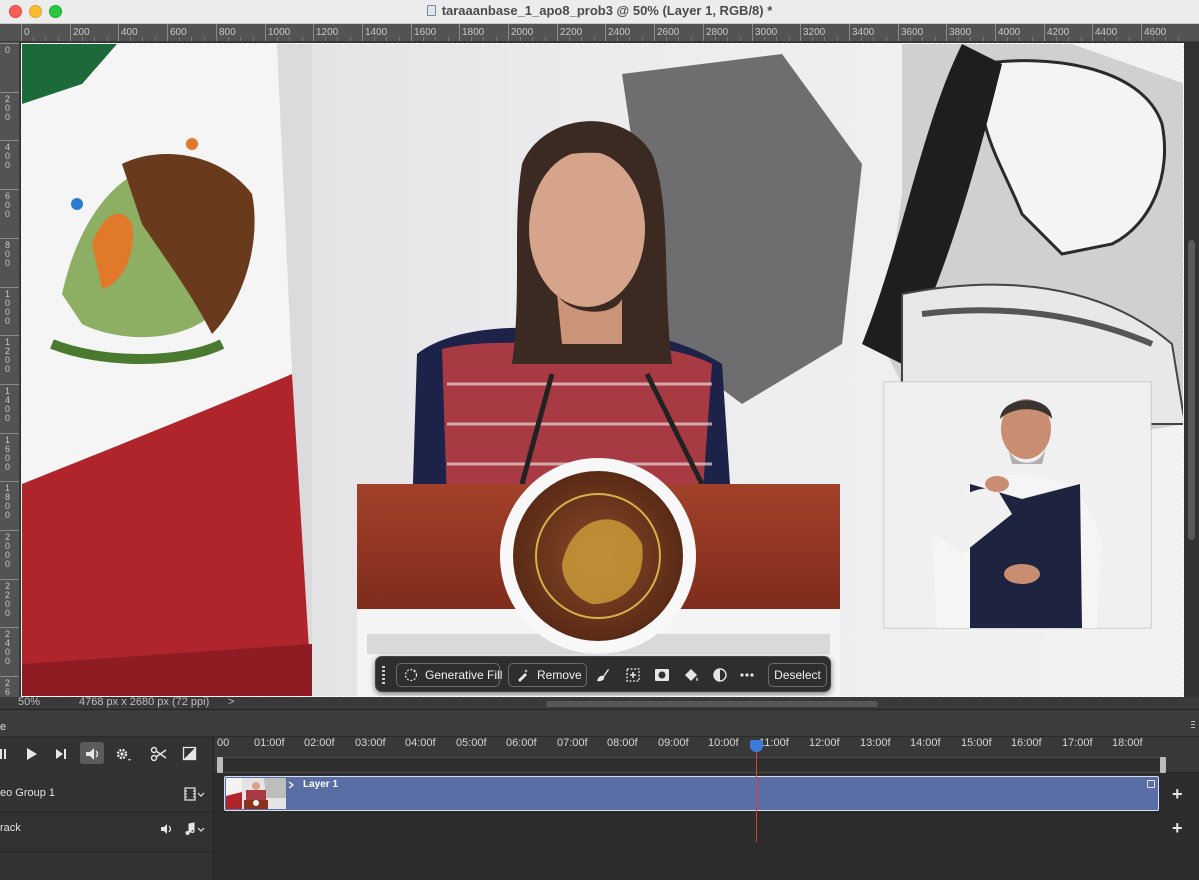 Image resolution: width=1199 pixels, height=880 pixels. I want to click on add-media-audio-track-button: +, so click(1177, 828).